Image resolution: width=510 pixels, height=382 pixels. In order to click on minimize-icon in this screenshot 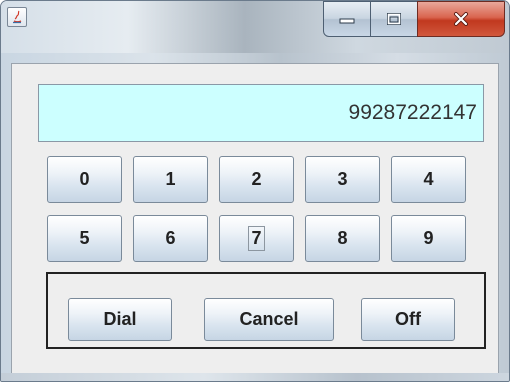, I will do `click(347, 21)`.